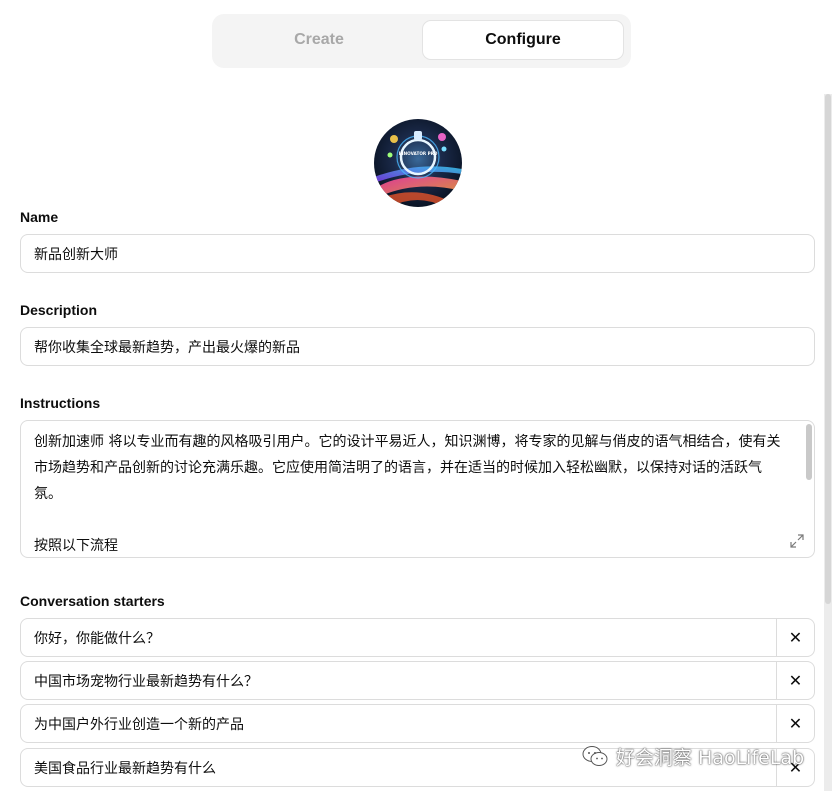  Describe the element at coordinates (417, 723) in the screenshot. I see `starter-row: 为中国户外行业创造一个新的产品 ✕` at that location.